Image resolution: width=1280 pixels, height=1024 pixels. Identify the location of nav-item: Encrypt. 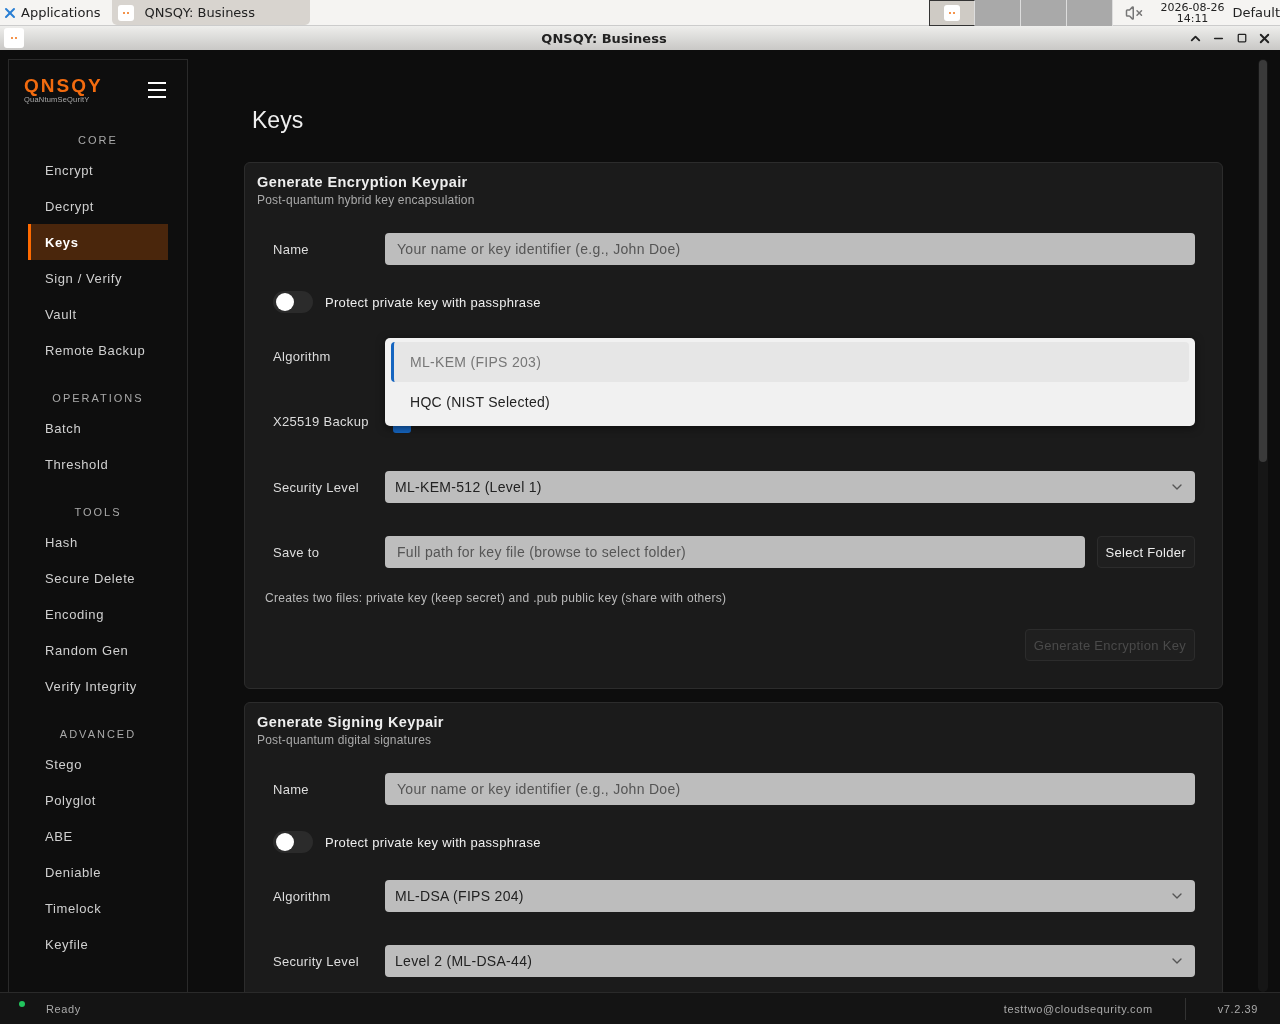
(98, 170).